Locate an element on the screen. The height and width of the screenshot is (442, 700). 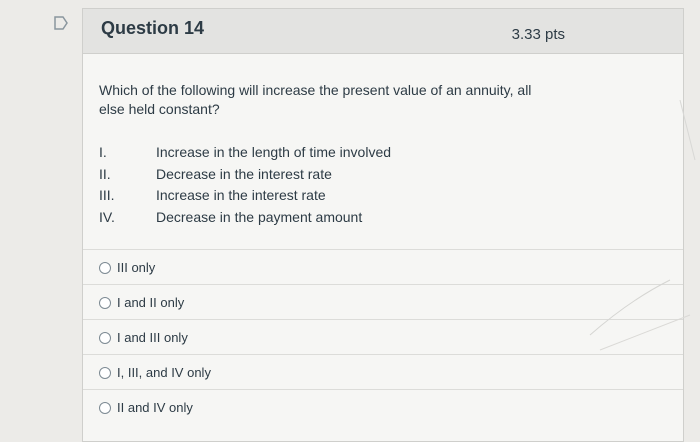
statement-item: IV. Decrease in the payment amount is located at coordinates (309, 220).